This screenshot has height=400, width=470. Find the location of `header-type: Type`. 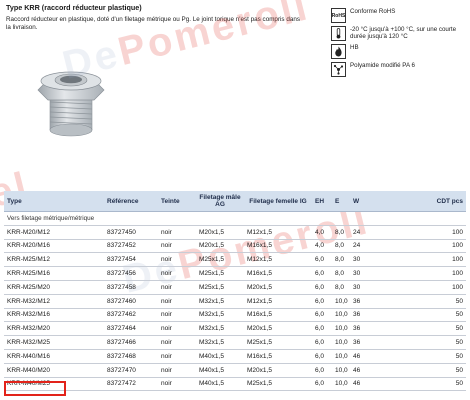

header-type: Type is located at coordinates (54, 201).